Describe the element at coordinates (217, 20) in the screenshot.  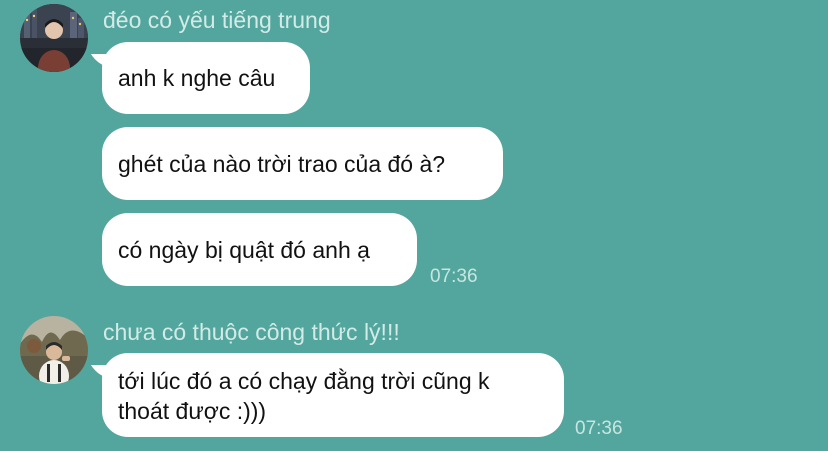
I see `sender-name: đéo có yếu tiếng trung` at that location.